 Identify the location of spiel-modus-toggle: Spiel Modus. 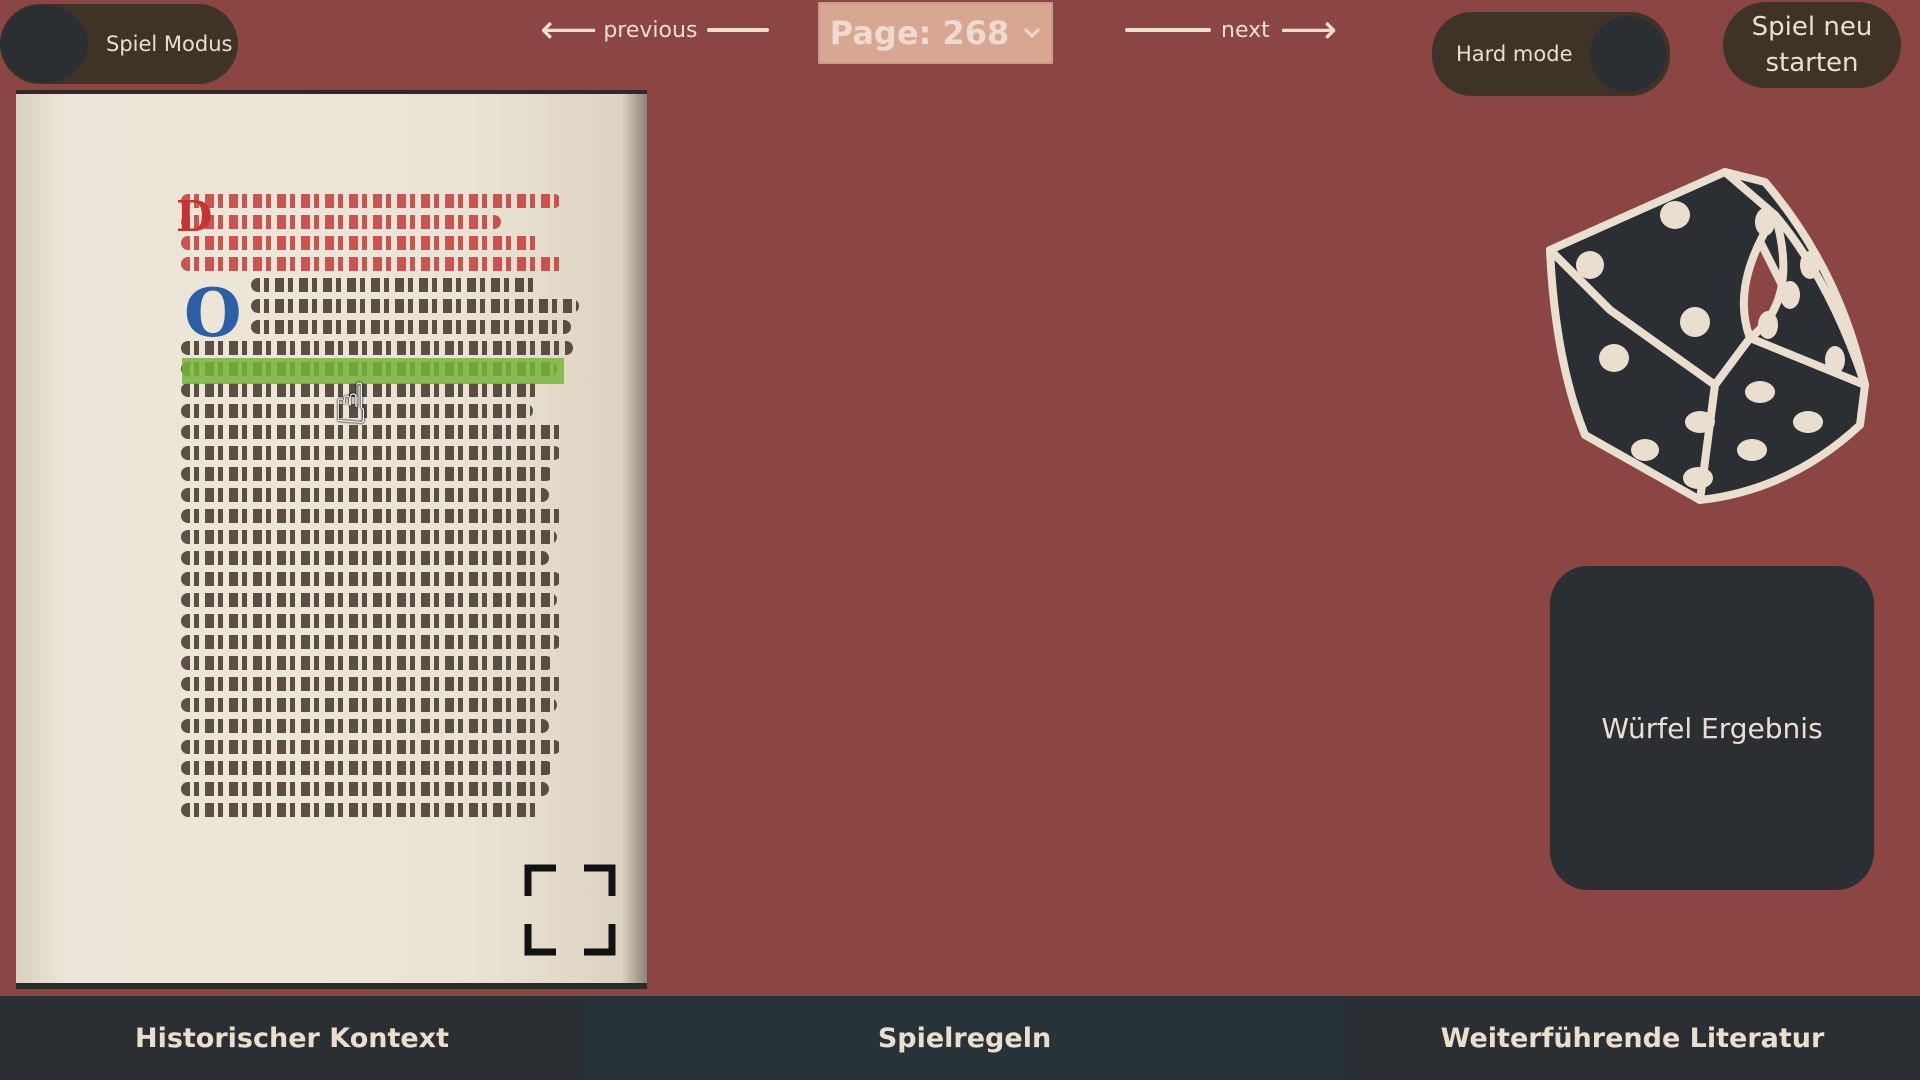
(119, 44).